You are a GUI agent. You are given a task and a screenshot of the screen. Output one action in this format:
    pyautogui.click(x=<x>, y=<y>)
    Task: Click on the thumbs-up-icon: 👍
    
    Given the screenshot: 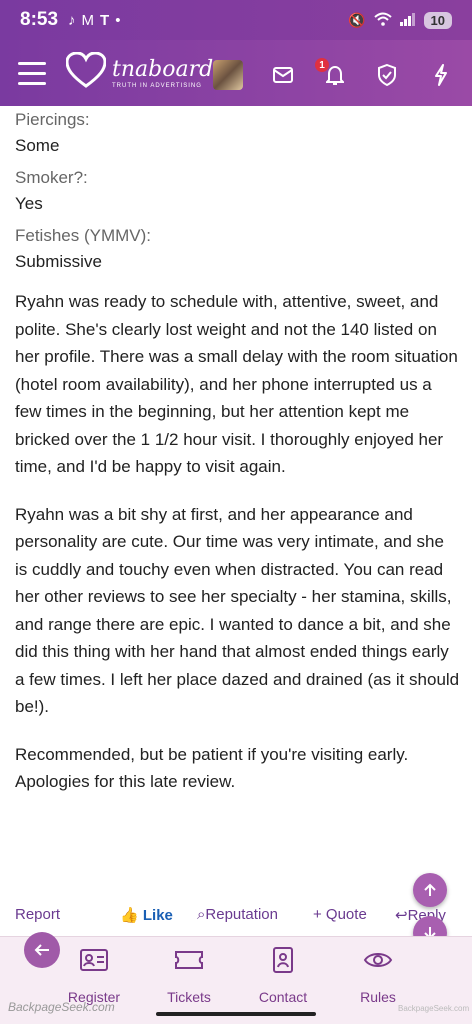 What is the action you would take?
    pyautogui.click(x=129, y=915)
    